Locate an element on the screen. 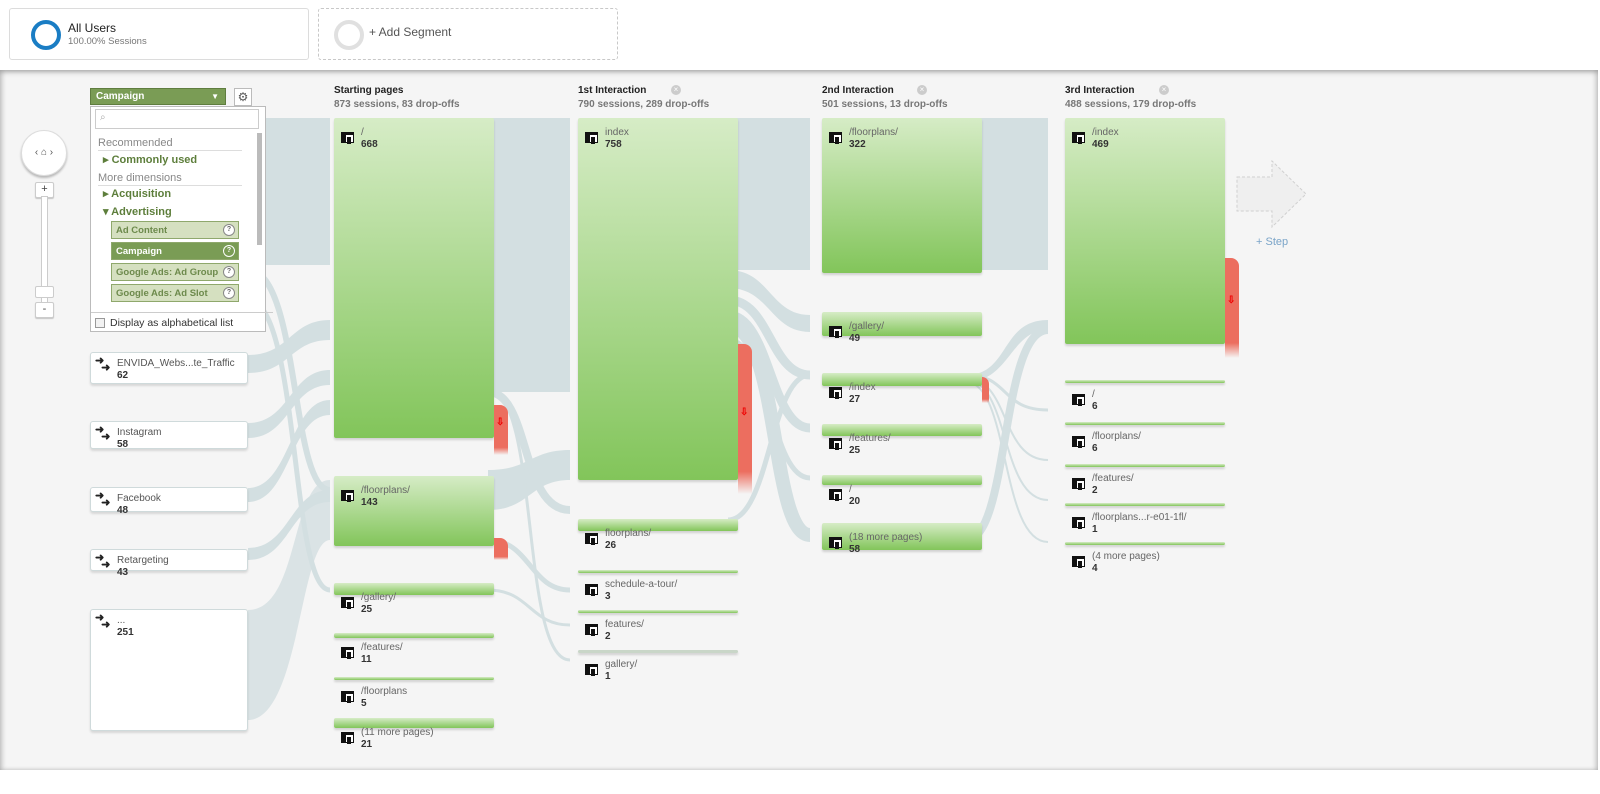 This screenshot has height=794, width=1600. node-name: (11 more pages) is located at coordinates (397, 732).